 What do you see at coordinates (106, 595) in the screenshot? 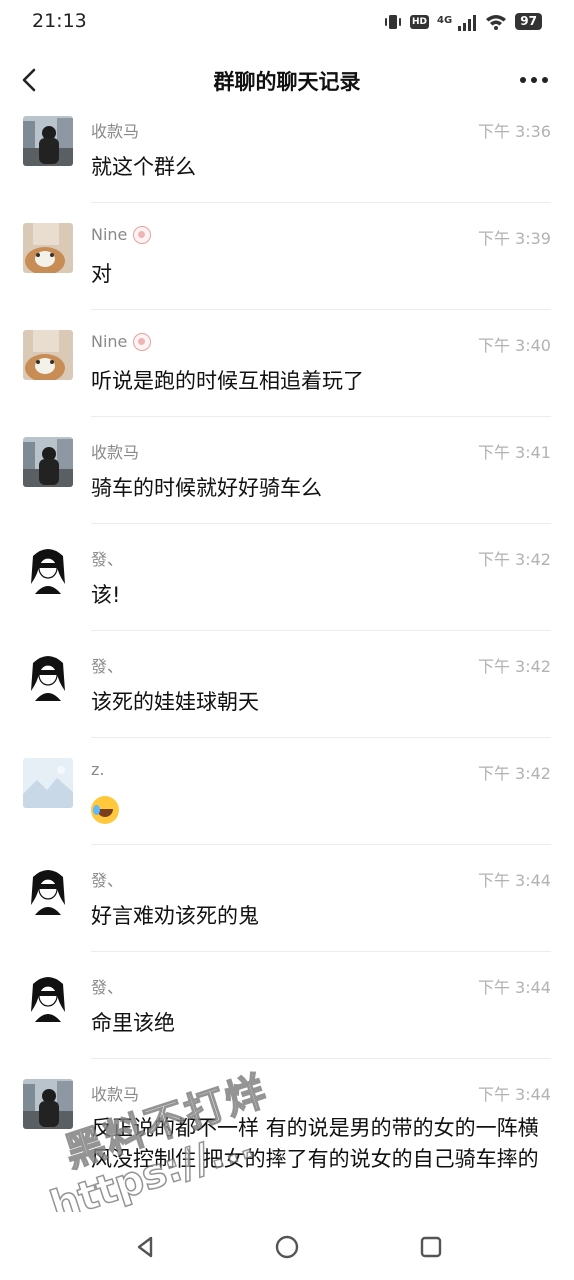
I see `message-text: 该!` at bounding box center [106, 595].